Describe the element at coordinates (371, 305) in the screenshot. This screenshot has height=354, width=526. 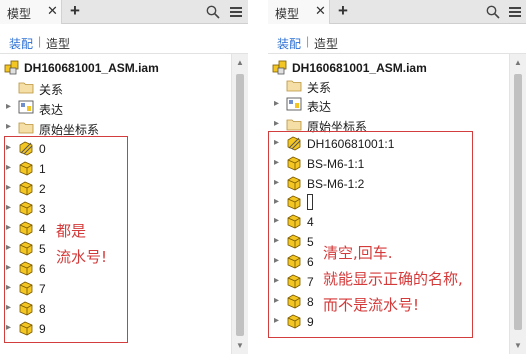
I see `annotation-line: 而不是流水号!` at that location.